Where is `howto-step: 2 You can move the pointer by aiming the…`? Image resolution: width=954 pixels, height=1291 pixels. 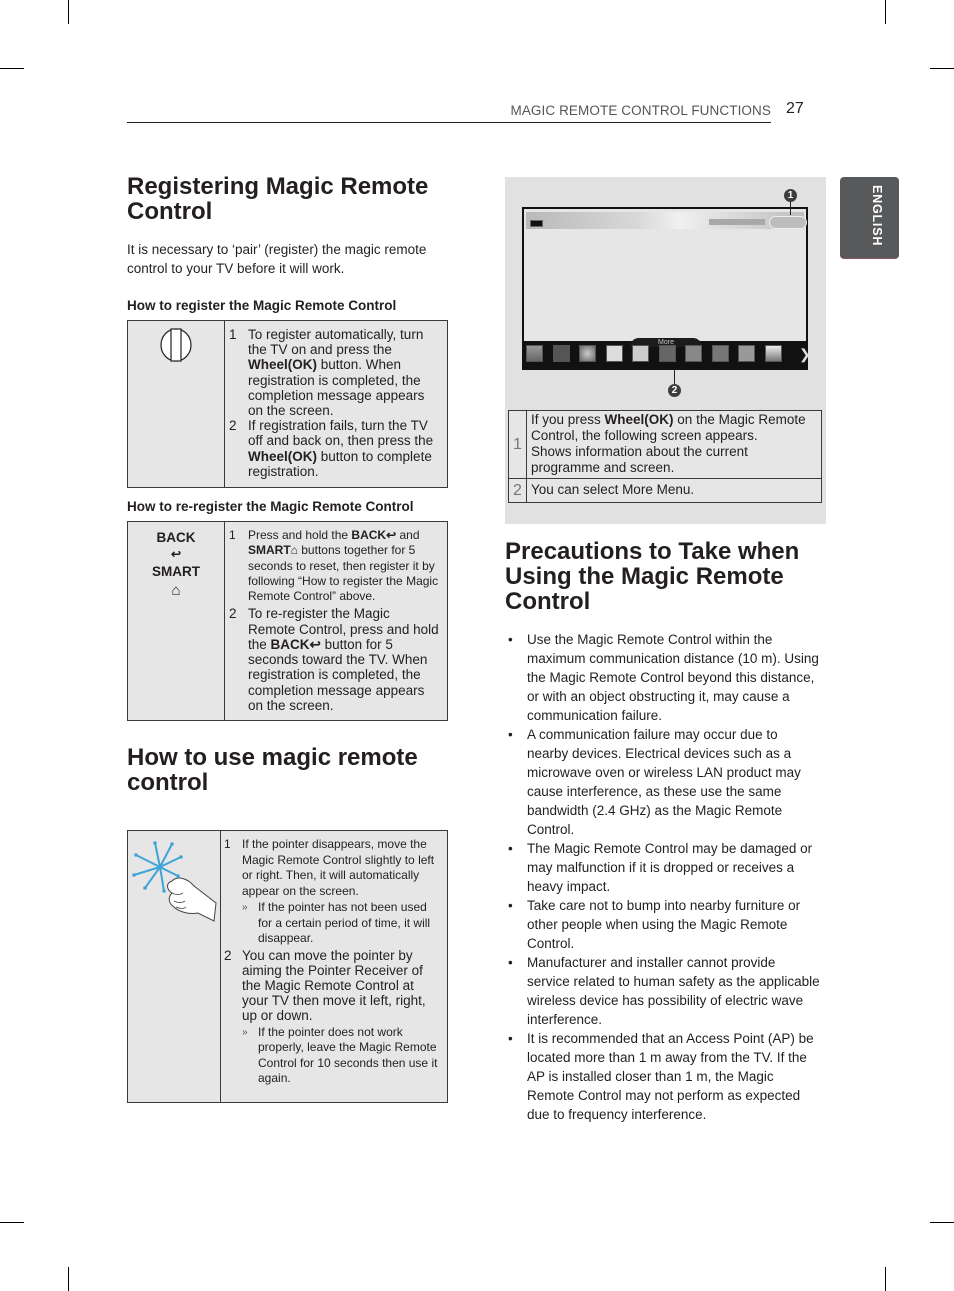 howto-step: 2 You can move the pointer by aiming the… is located at coordinates (331, 1016).